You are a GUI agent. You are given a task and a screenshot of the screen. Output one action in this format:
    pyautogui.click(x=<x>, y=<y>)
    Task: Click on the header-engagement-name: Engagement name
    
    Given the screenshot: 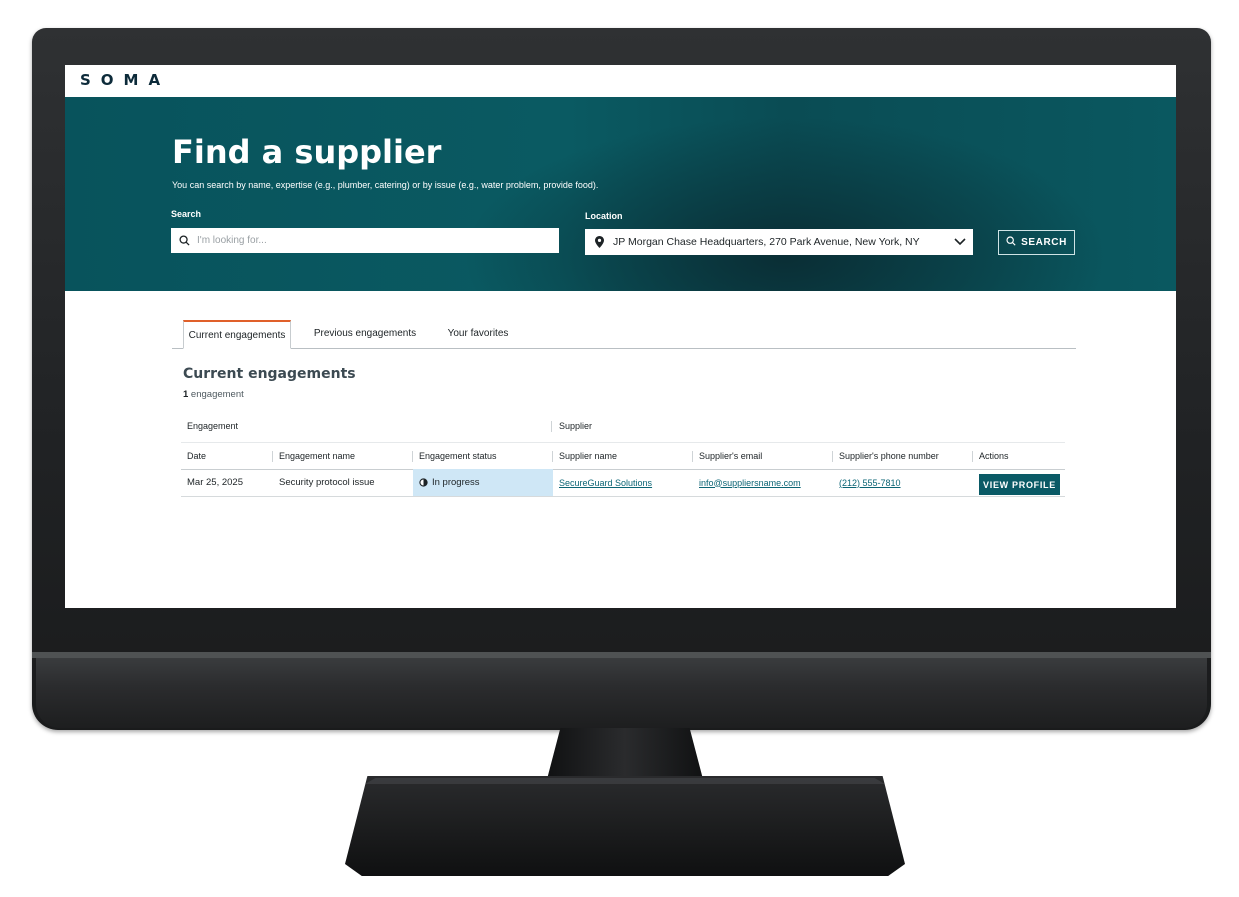 What is the action you would take?
    pyautogui.click(x=317, y=456)
    